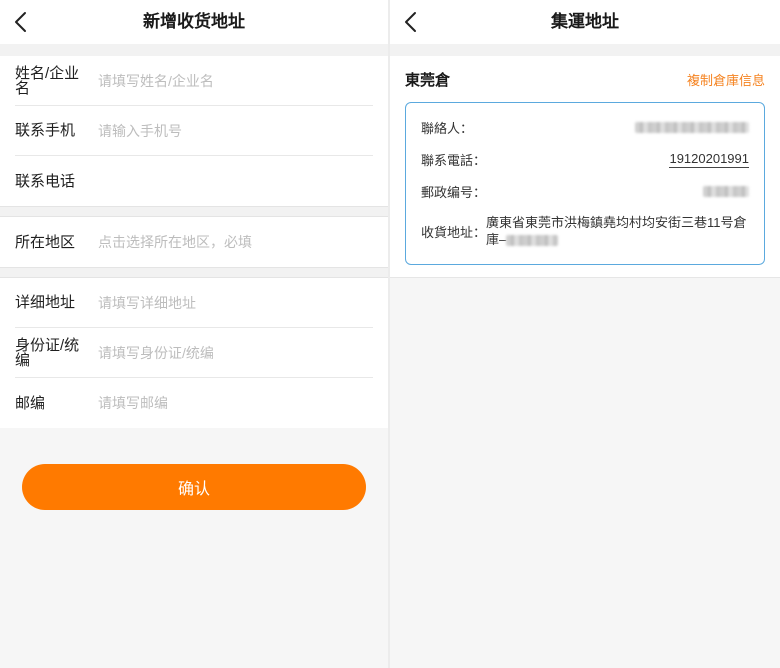  What do you see at coordinates (585, 127) in the screenshot?
I see `contact-row: 聯絡人：` at bounding box center [585, 127].